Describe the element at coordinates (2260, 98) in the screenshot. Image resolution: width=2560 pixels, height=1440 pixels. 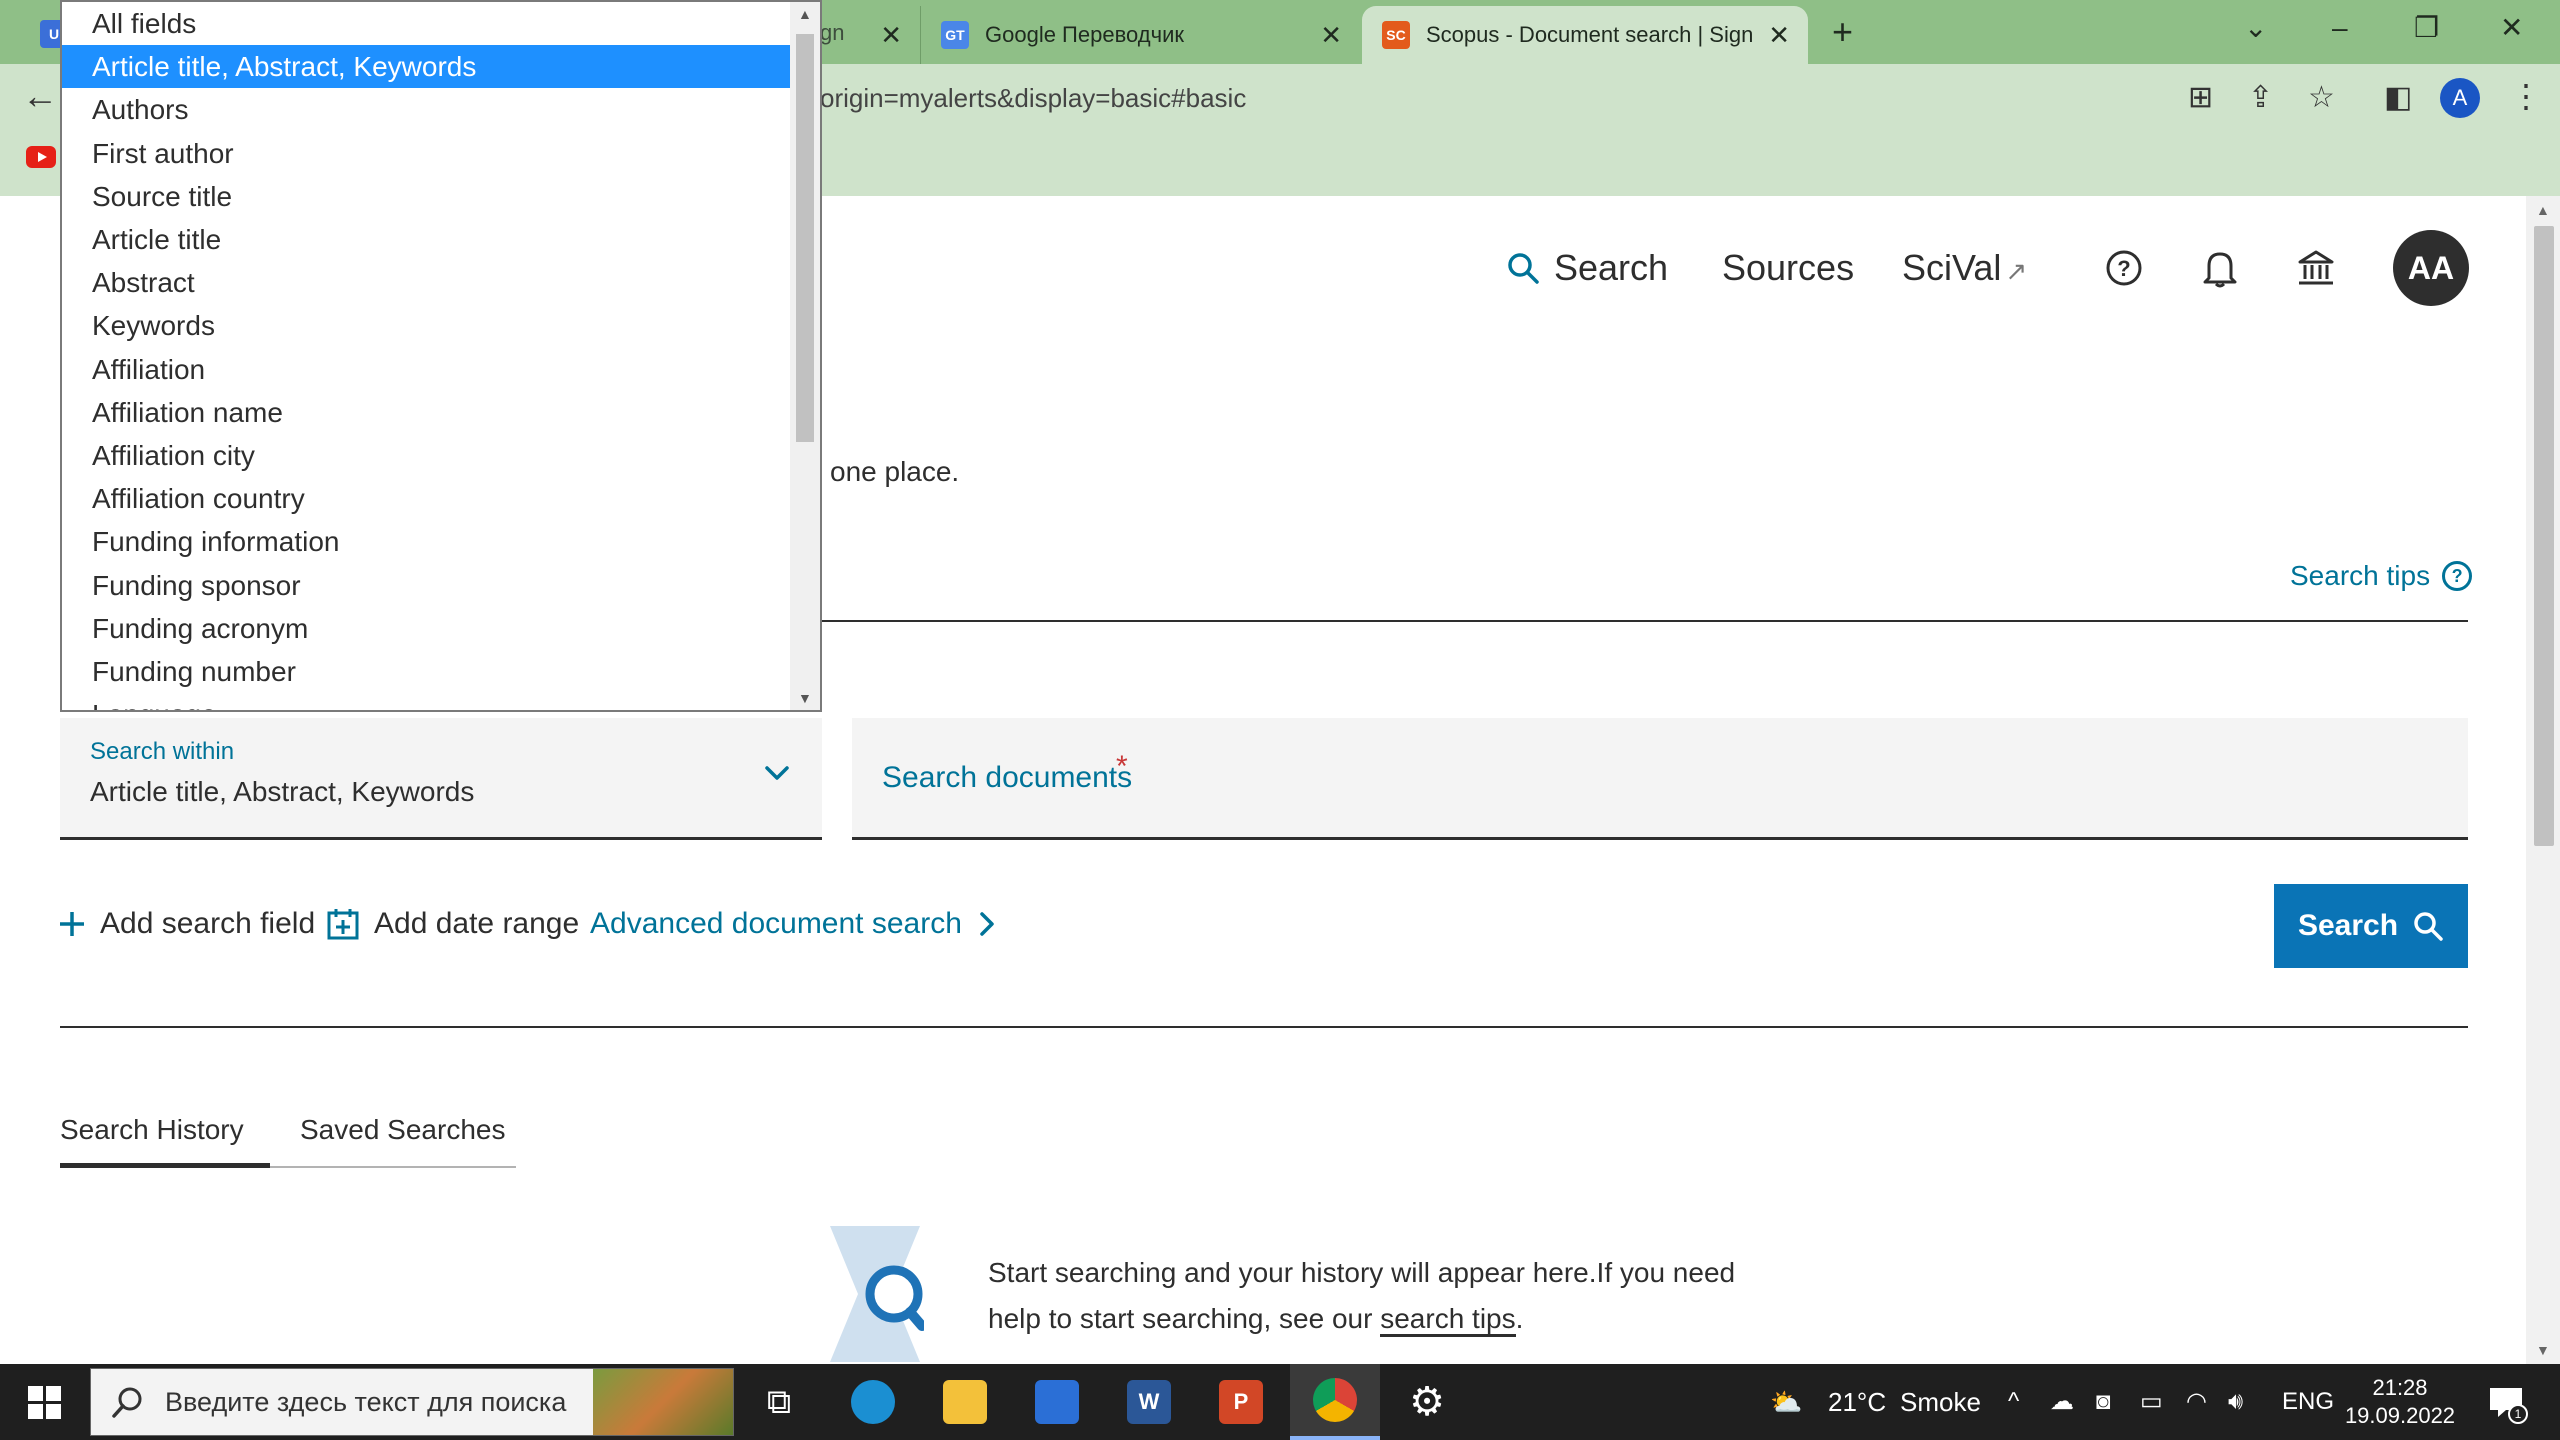
I see `share-icon: ⇪` at that location.